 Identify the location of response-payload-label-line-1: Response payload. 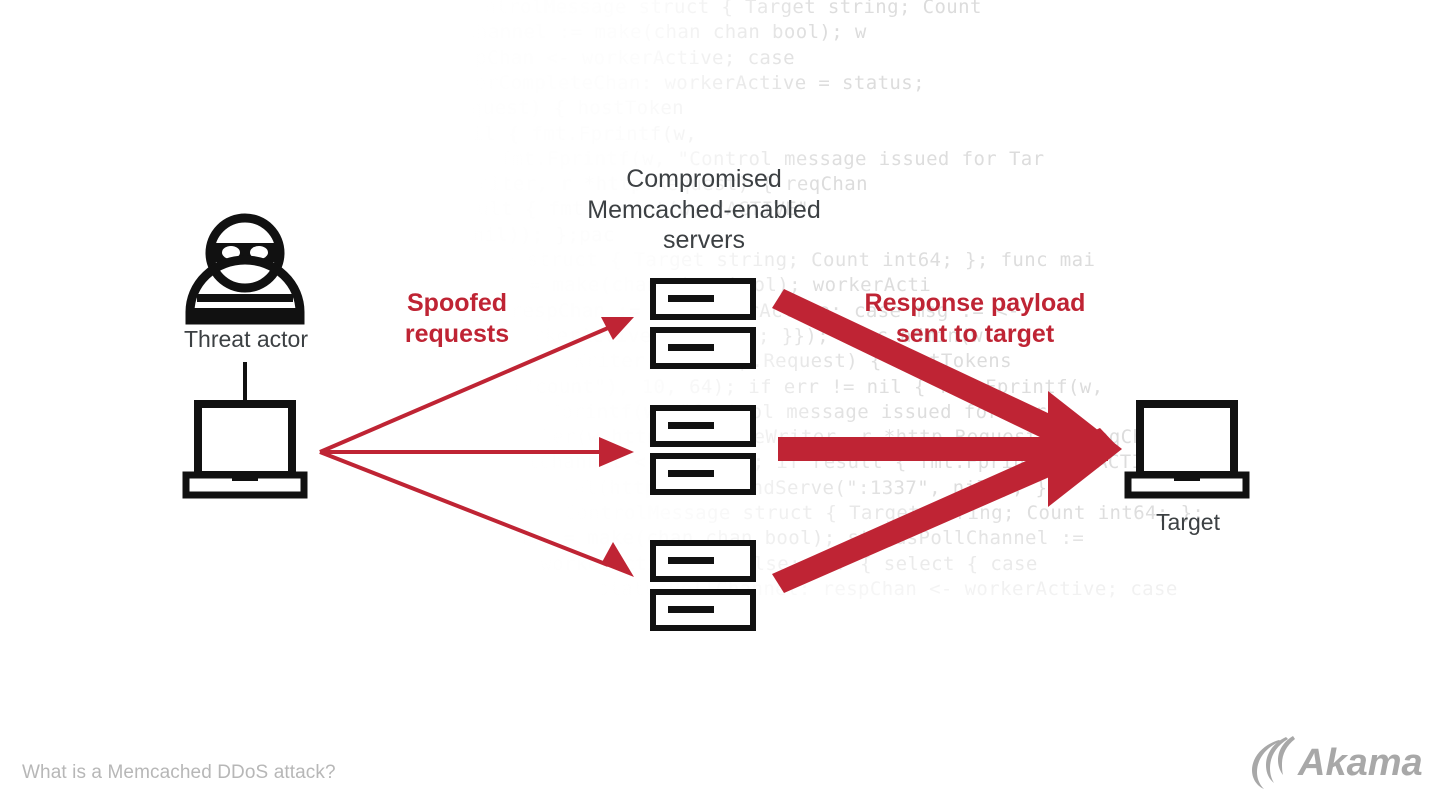
(975, 303).